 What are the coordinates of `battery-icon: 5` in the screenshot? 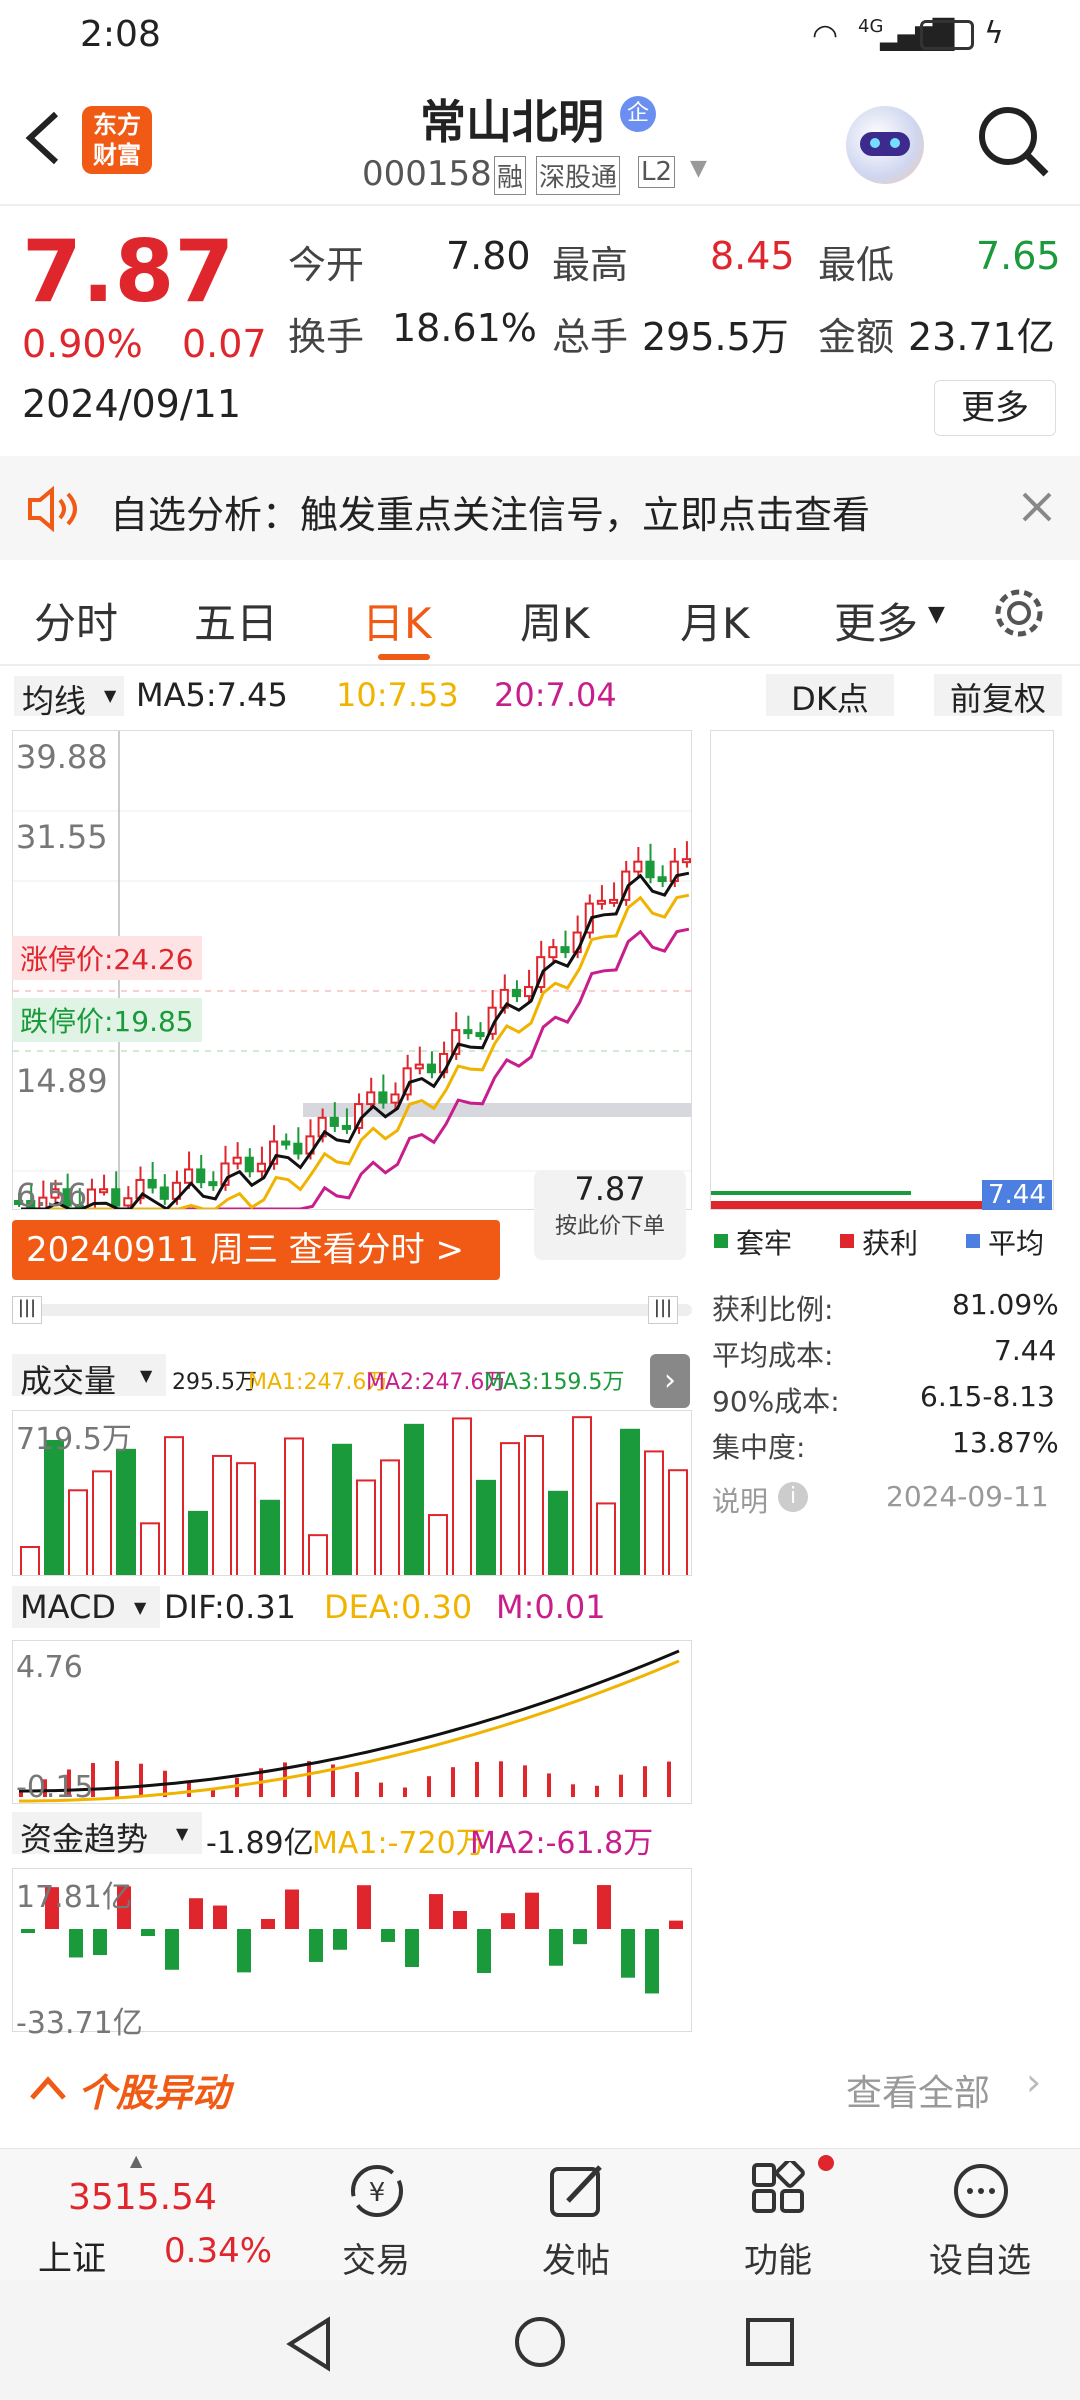 It's located at (947, 35).